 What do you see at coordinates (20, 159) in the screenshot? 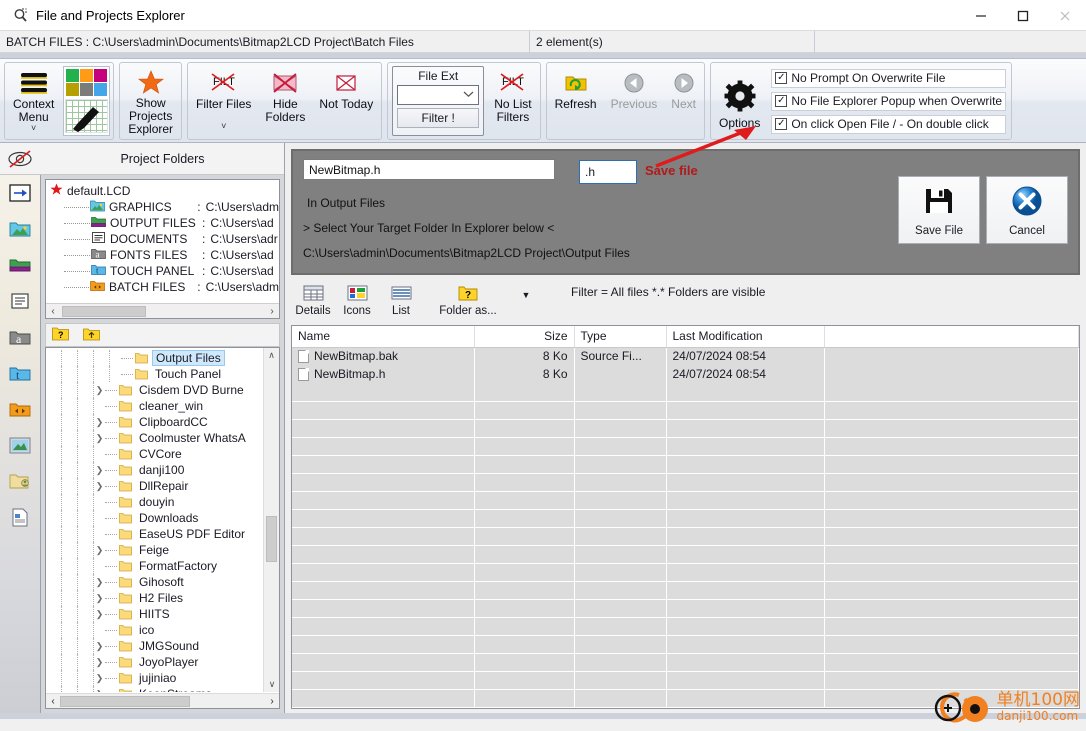
I see `eye-hidden-icon` at bounding box center [20, 159].